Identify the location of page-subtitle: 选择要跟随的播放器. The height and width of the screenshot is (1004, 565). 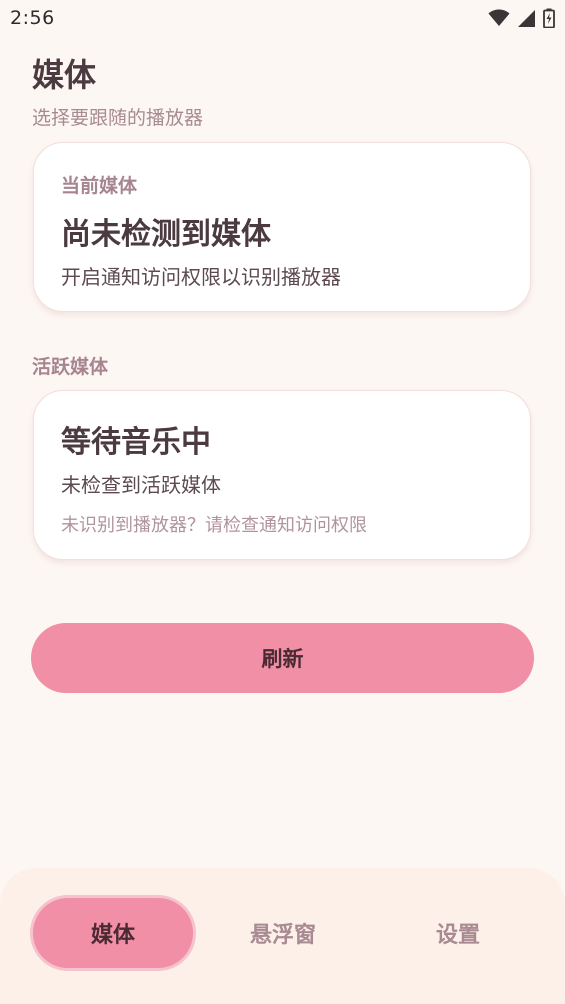
(118, 118).